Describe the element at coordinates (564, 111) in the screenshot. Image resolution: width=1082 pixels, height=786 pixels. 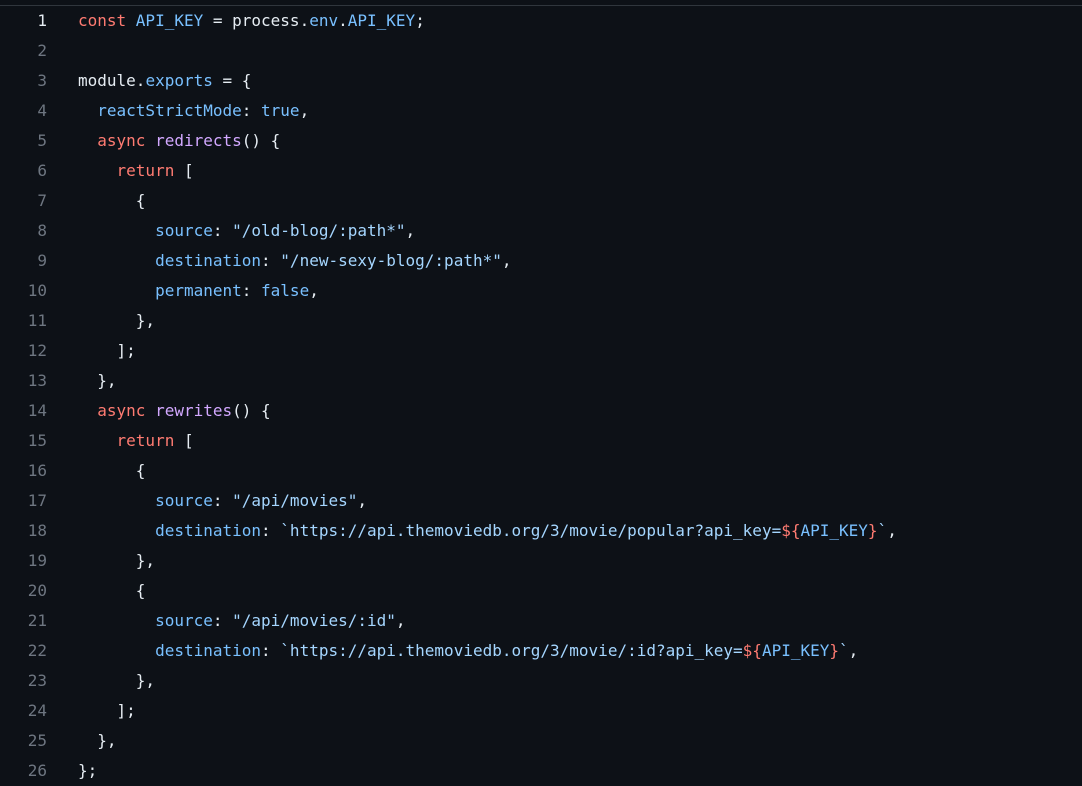
I see `code-text: reactStrictMode: true,` at that location.